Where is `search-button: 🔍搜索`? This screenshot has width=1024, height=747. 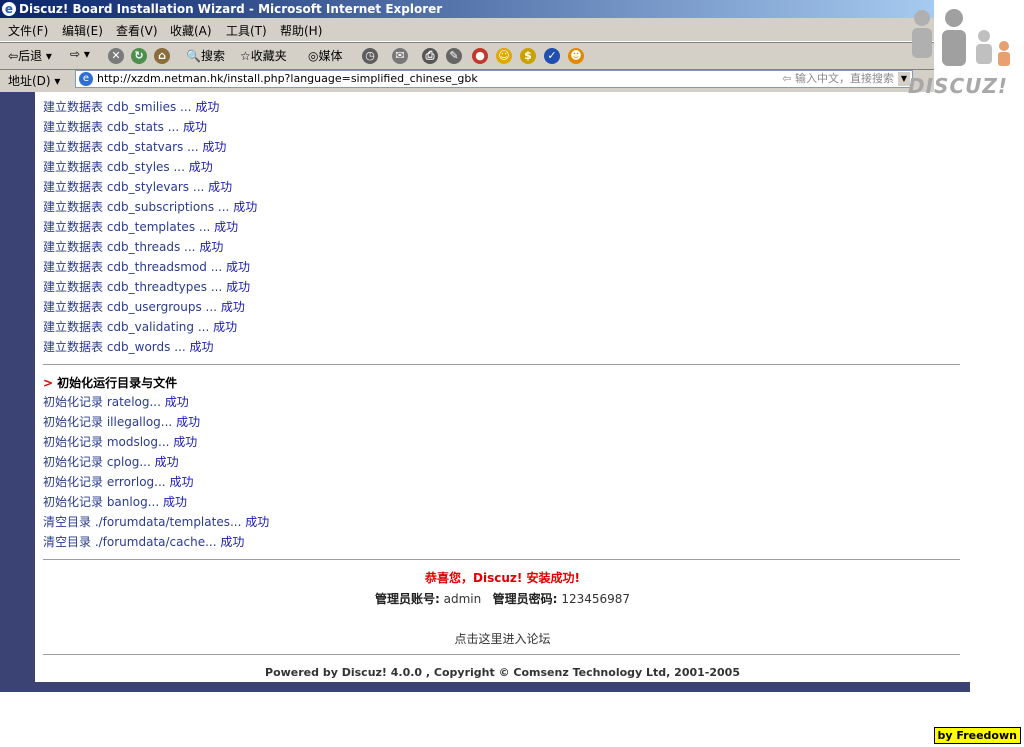
search-button: 🔍搜索 is located at coordinates (205, 55).